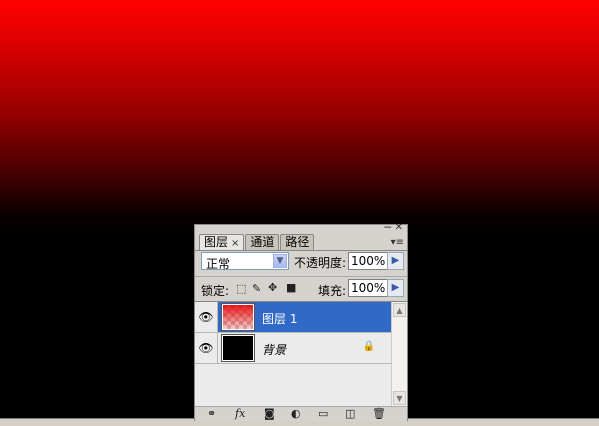 This screenshot has width=599, height=426. Describe the element at coordinates (368, 346) in the screenshot. I see `lock-icon: 🔒` at that location.